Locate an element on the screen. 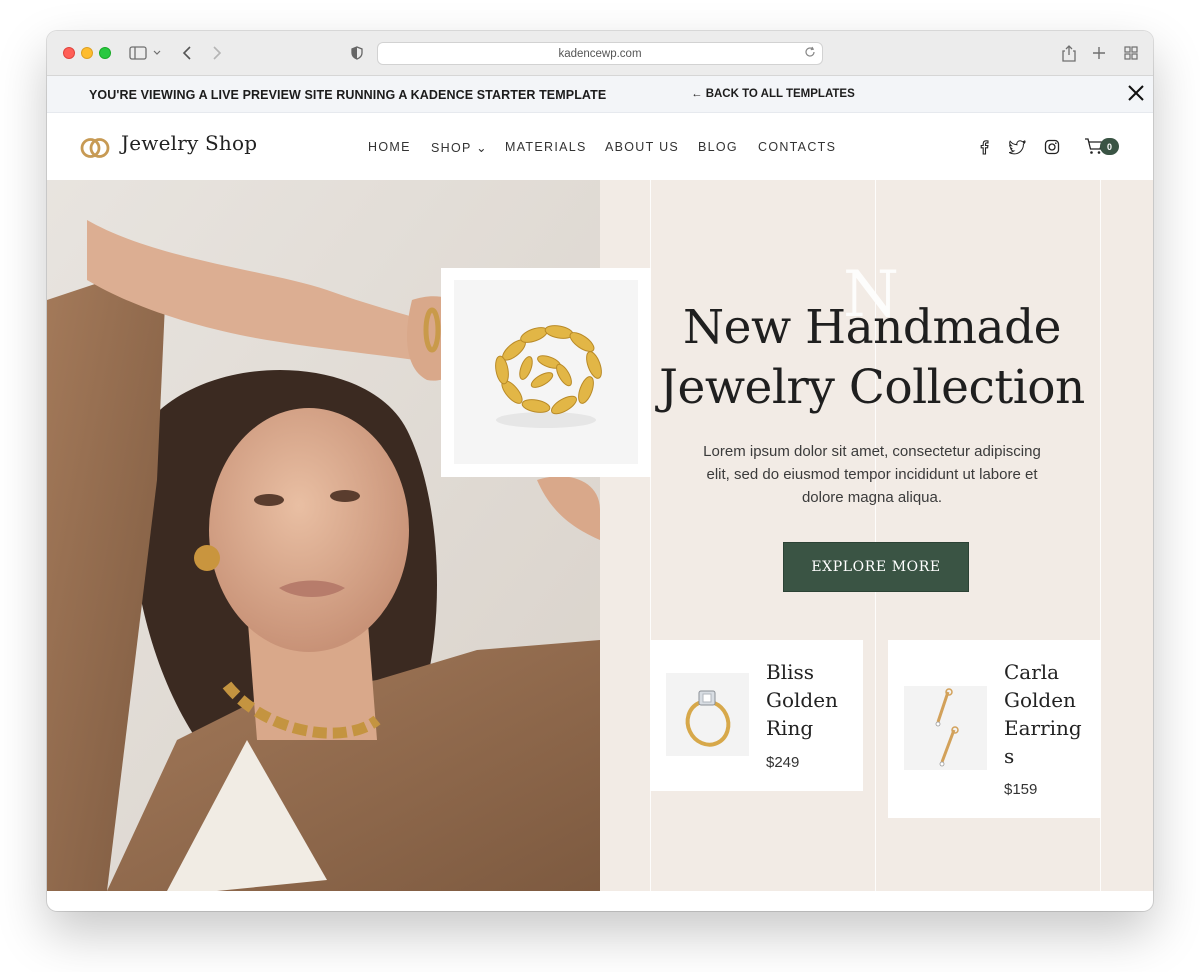 This screenshot has width=1200, height=972. product-price: $249 is located at coordinates (783, 762).